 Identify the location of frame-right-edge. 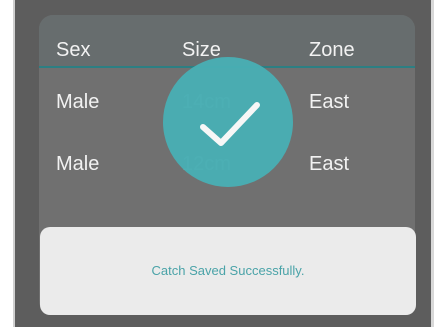
(432, 163).